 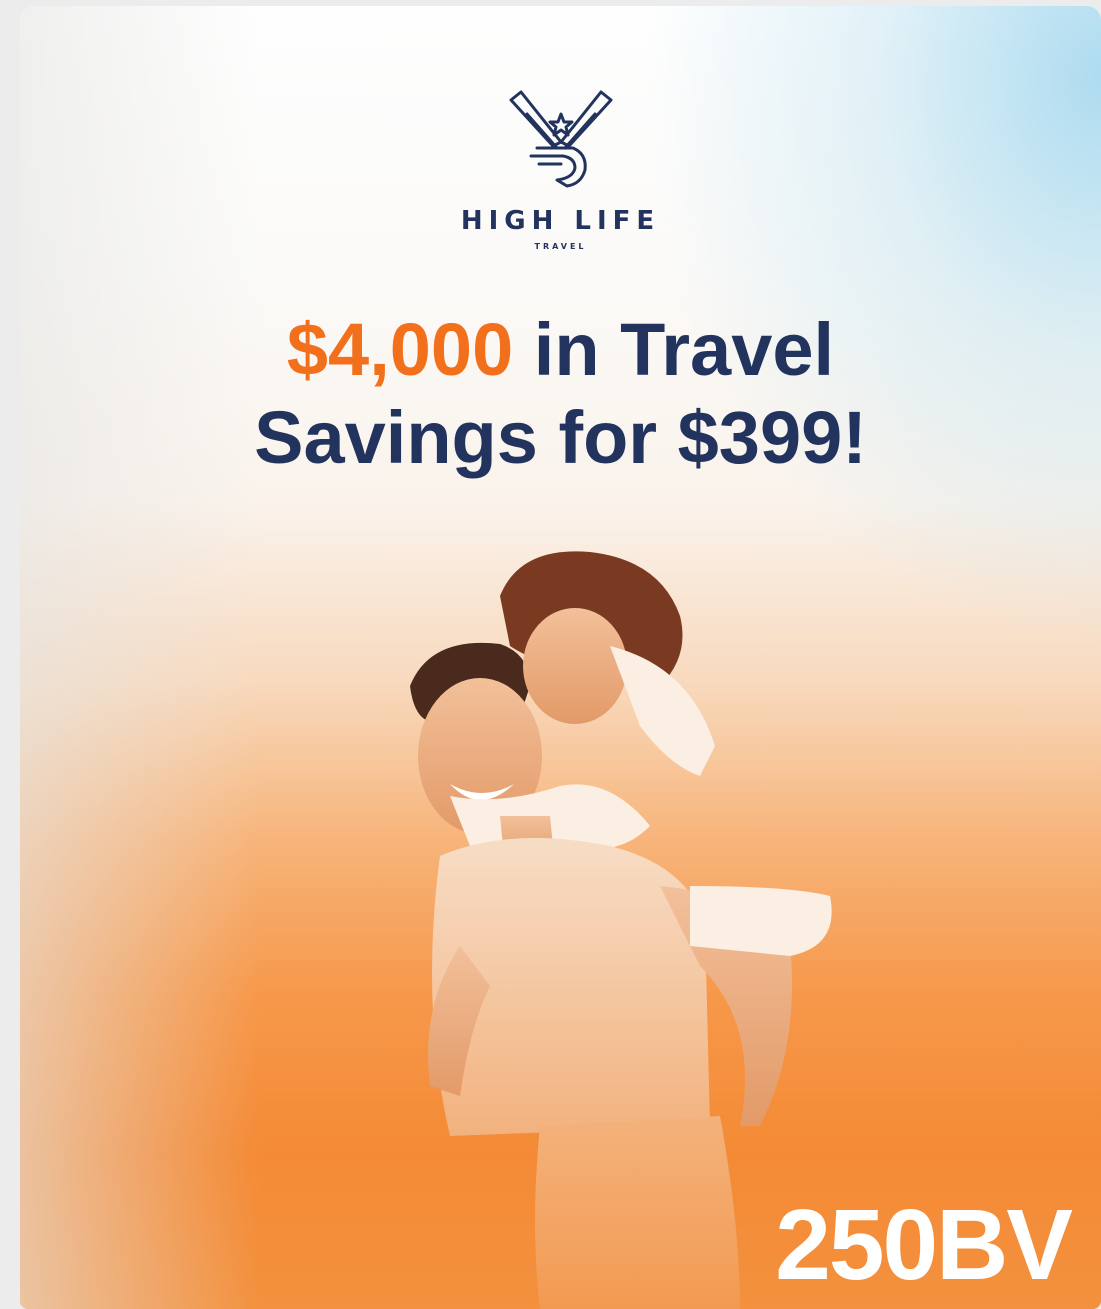 I want to click on brand-subtitle: TRAVEL, so click(x=560, y=246).